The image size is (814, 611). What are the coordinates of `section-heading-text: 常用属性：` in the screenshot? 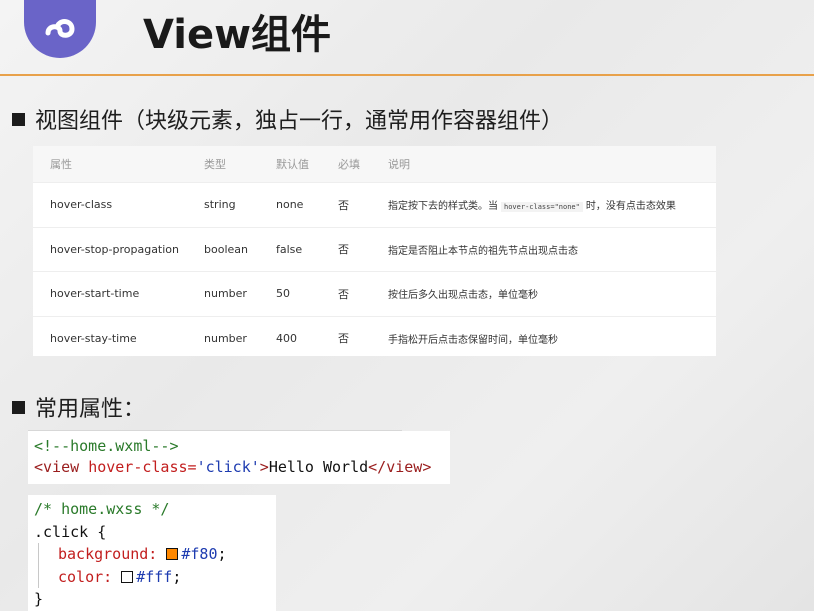 It's located at (90, 409).